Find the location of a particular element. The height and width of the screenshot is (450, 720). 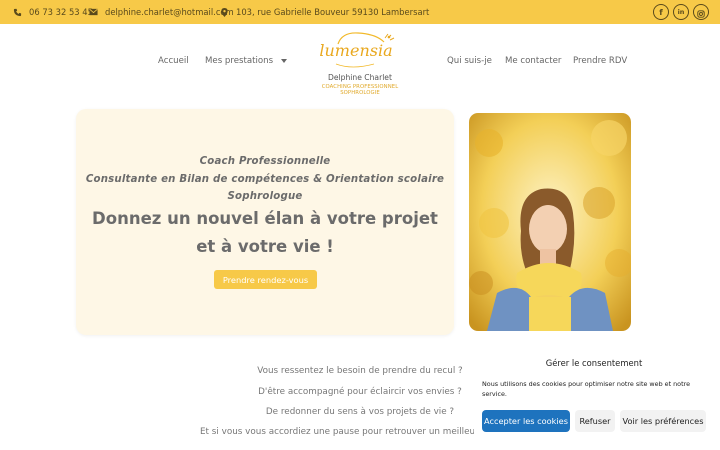

hero-role-sophrologue: Sophrologue is located at coordinates (265, 196).